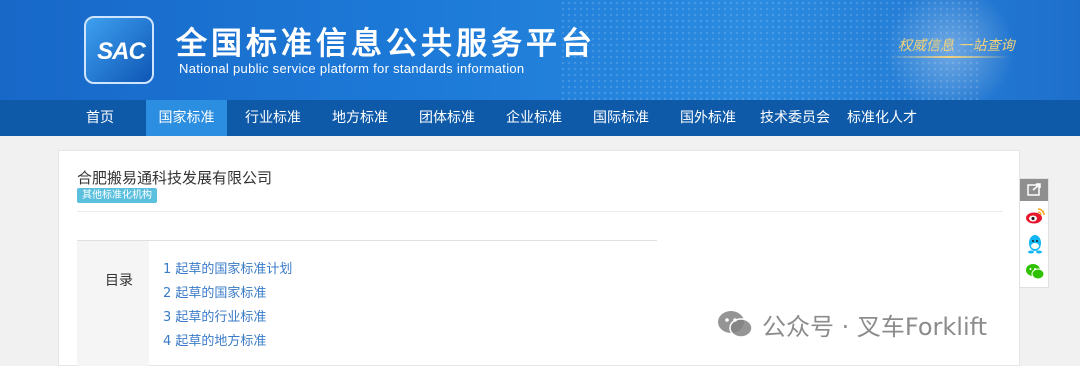  I want to click on wechat-icon, so click(1035, 272).